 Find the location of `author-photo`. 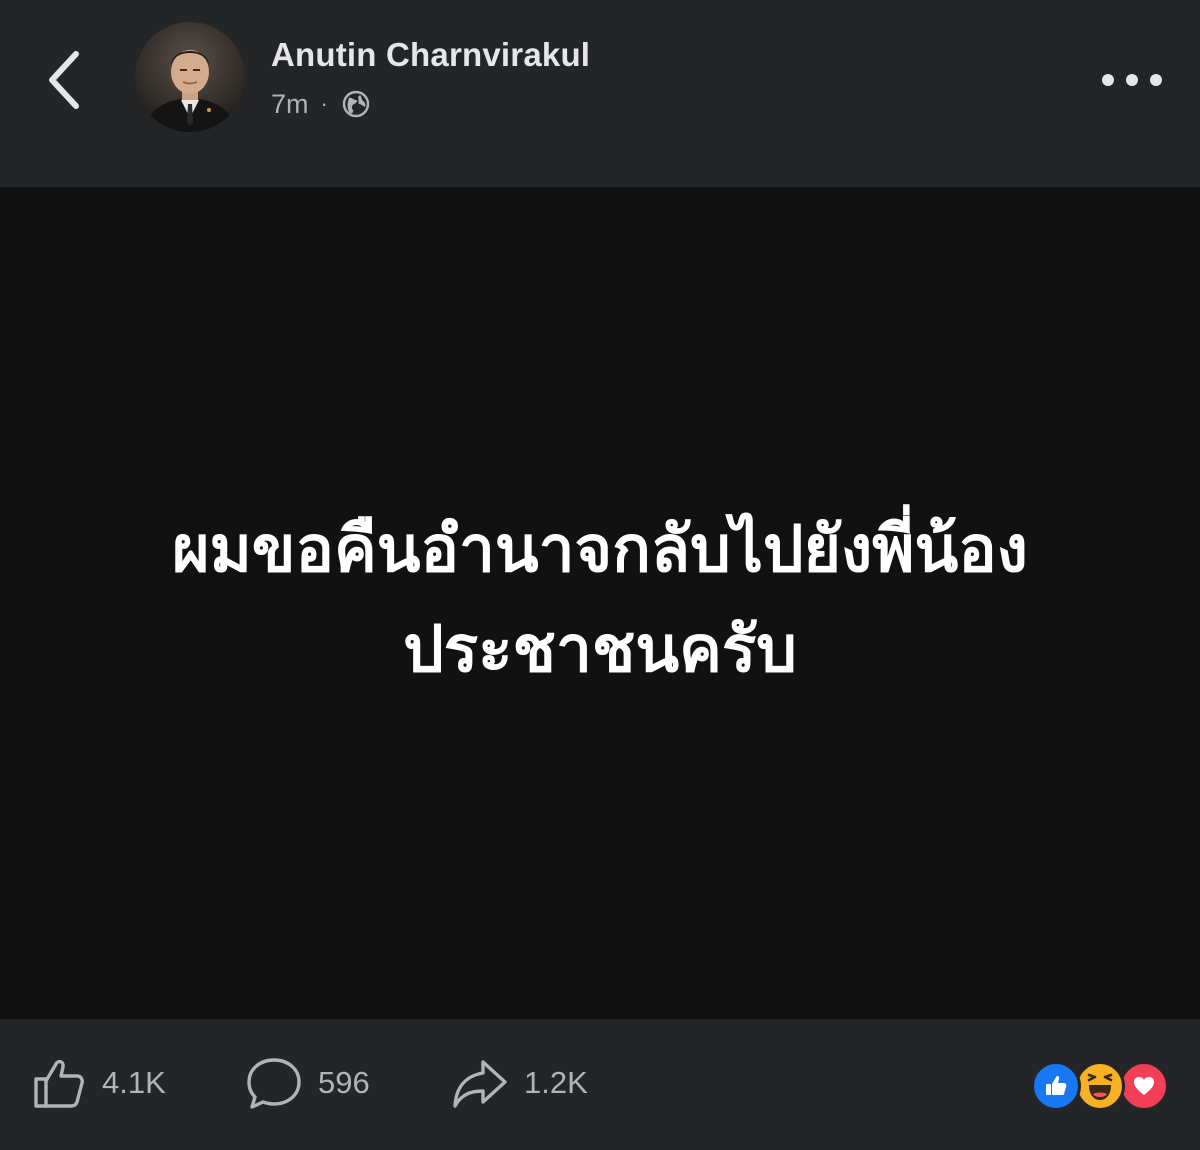

author-photo is located at coordinates (190, 77).